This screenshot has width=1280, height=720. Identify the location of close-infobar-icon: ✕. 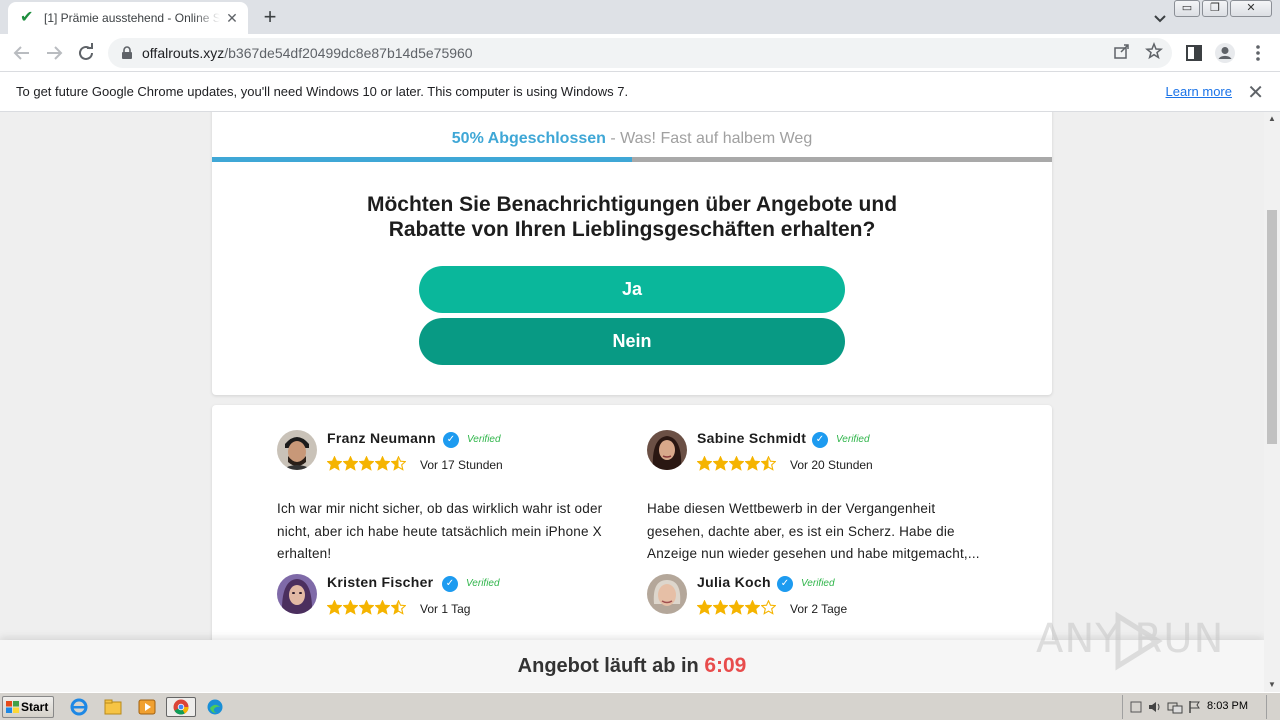
(1255, 92).